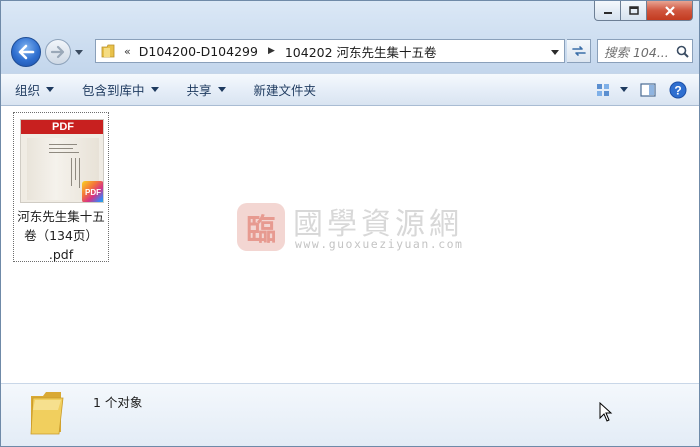  I want to click on new-folder-label: 新建文件夹, so click(285, 90).